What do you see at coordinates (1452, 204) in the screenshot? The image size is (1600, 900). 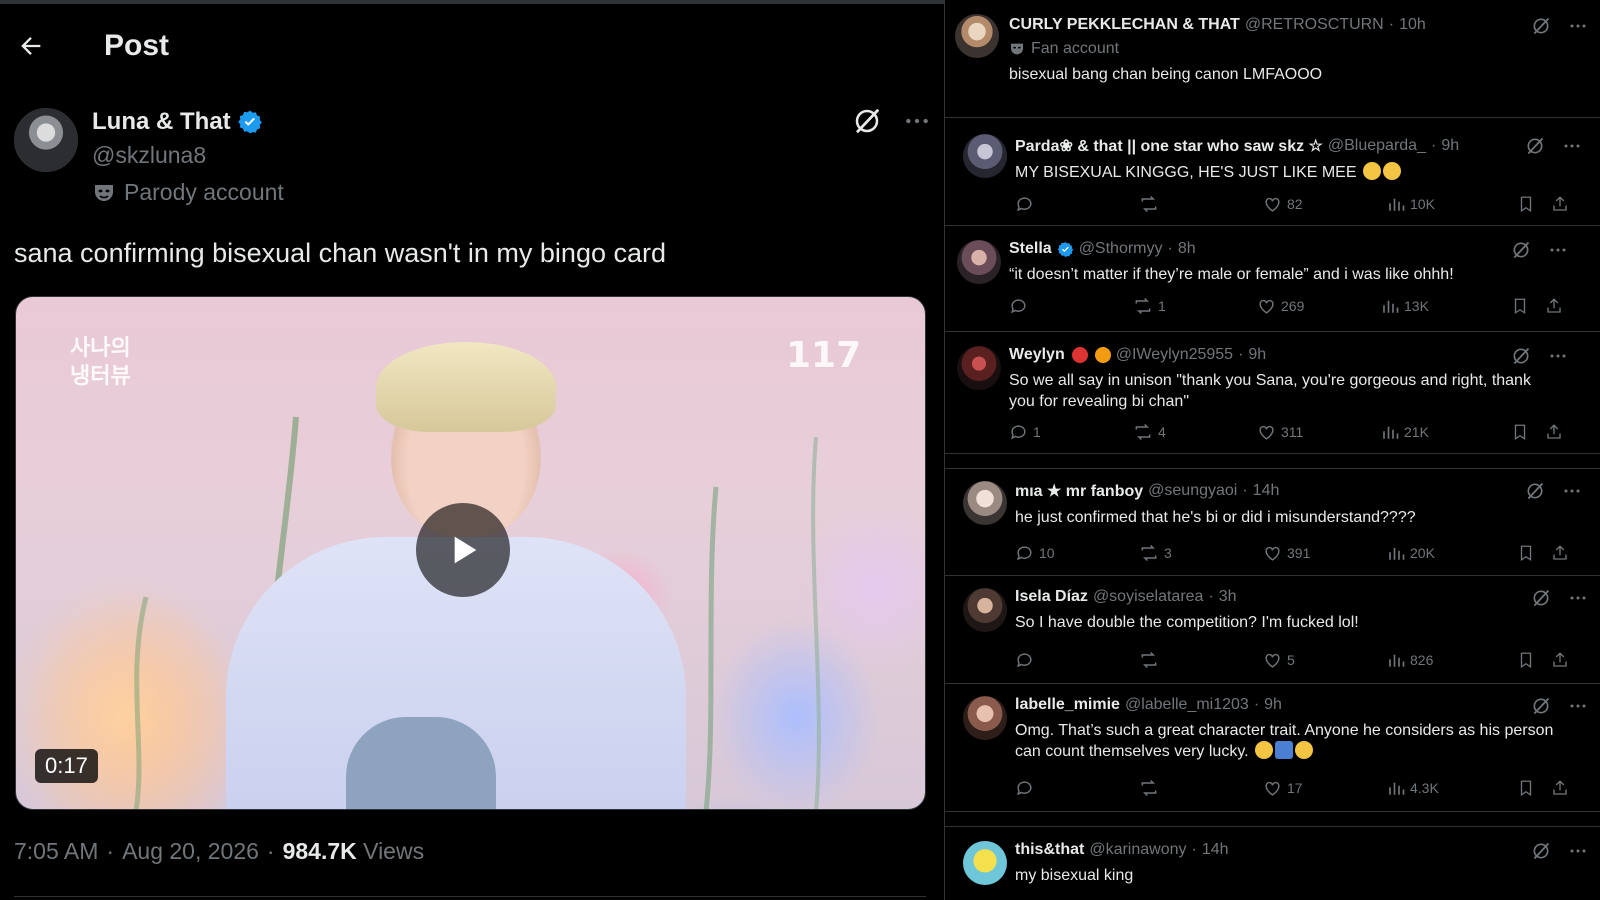 I see `views-button: 10K` at bounding box center [1452, 204].